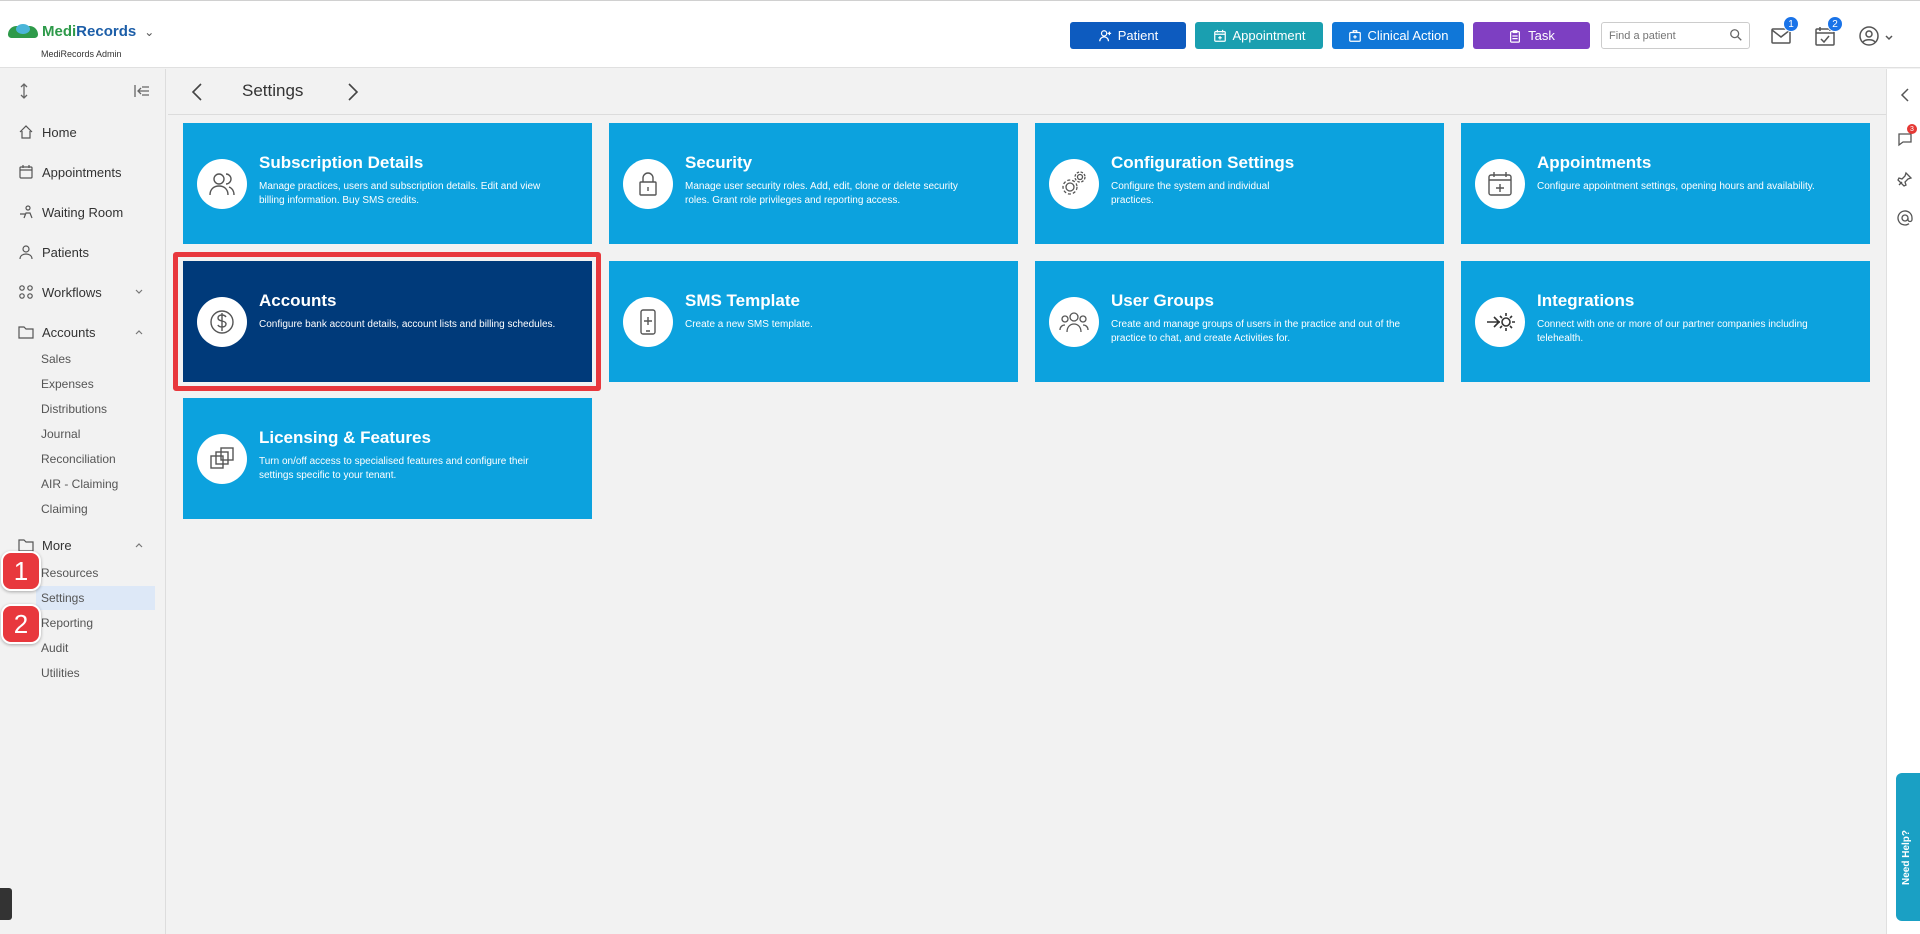 The width and height of the screenshot is (1920, 934). What do you see at coordinates (59, 132) in the screenshot?
I see `sidebar-item-label: Home` at bounding box center [59, 132].